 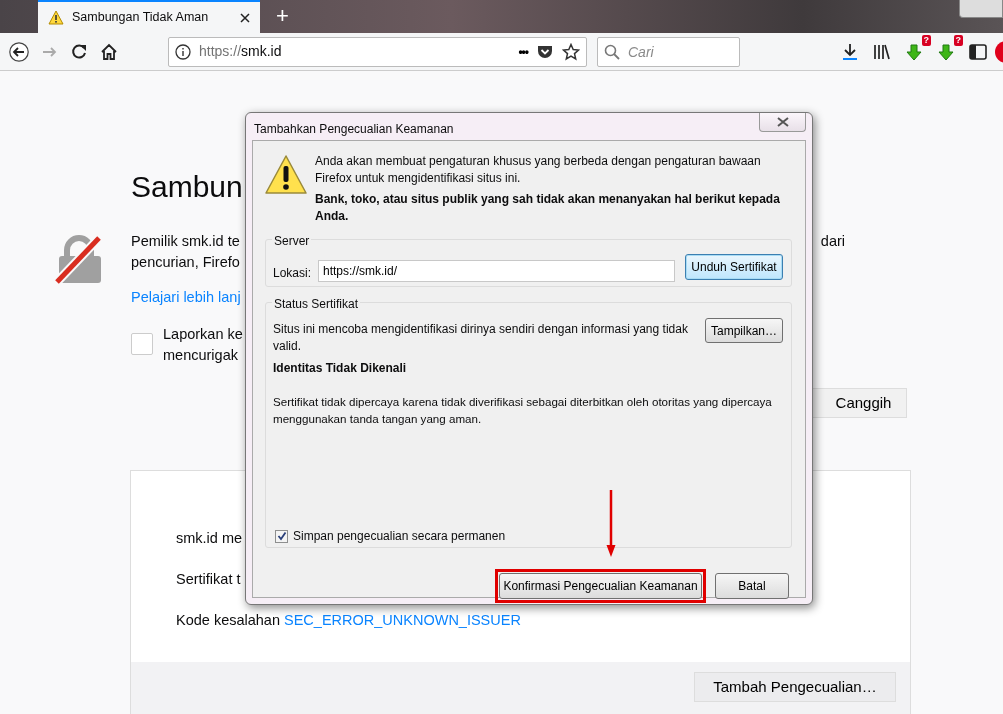 What do you see at coordinates (978, 51) in the screenshot?
I see `sidebar-icon` at bounding box center [978, 51].